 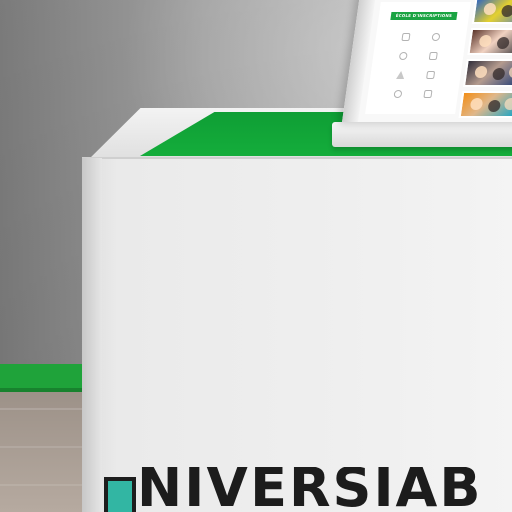 What do you see at coordinates (401, 75) in the screenshot?
I see `warning-icon` at bounding box center [401, 75].